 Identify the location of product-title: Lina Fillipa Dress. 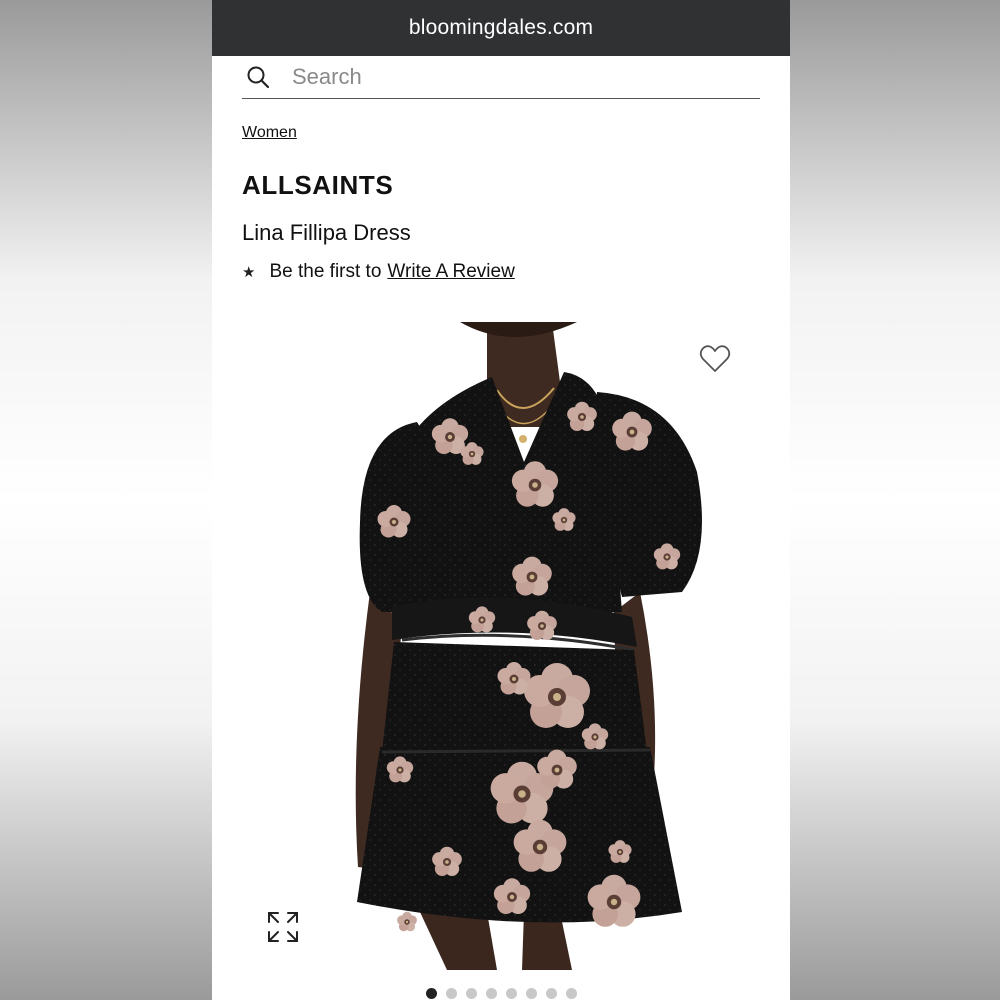
(326, 232).